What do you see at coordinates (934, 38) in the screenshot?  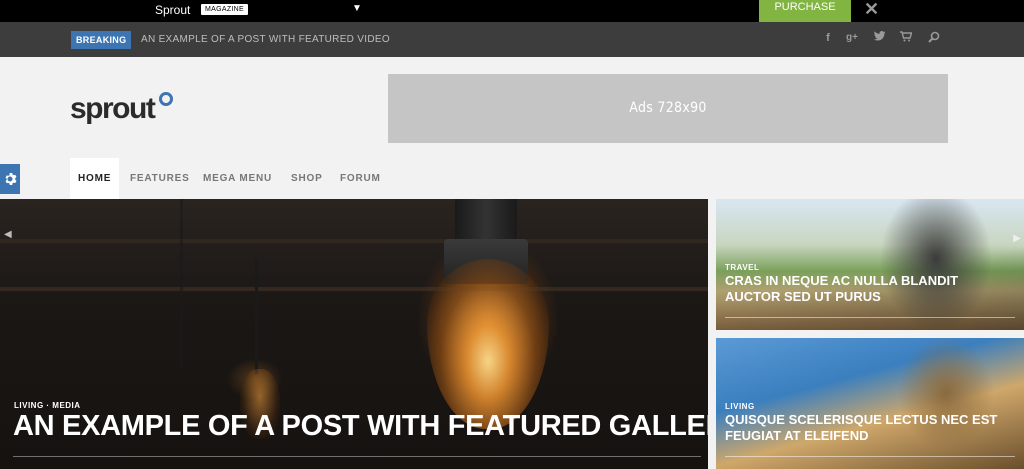 I see `search-icon` at bounding box center [934, 38].